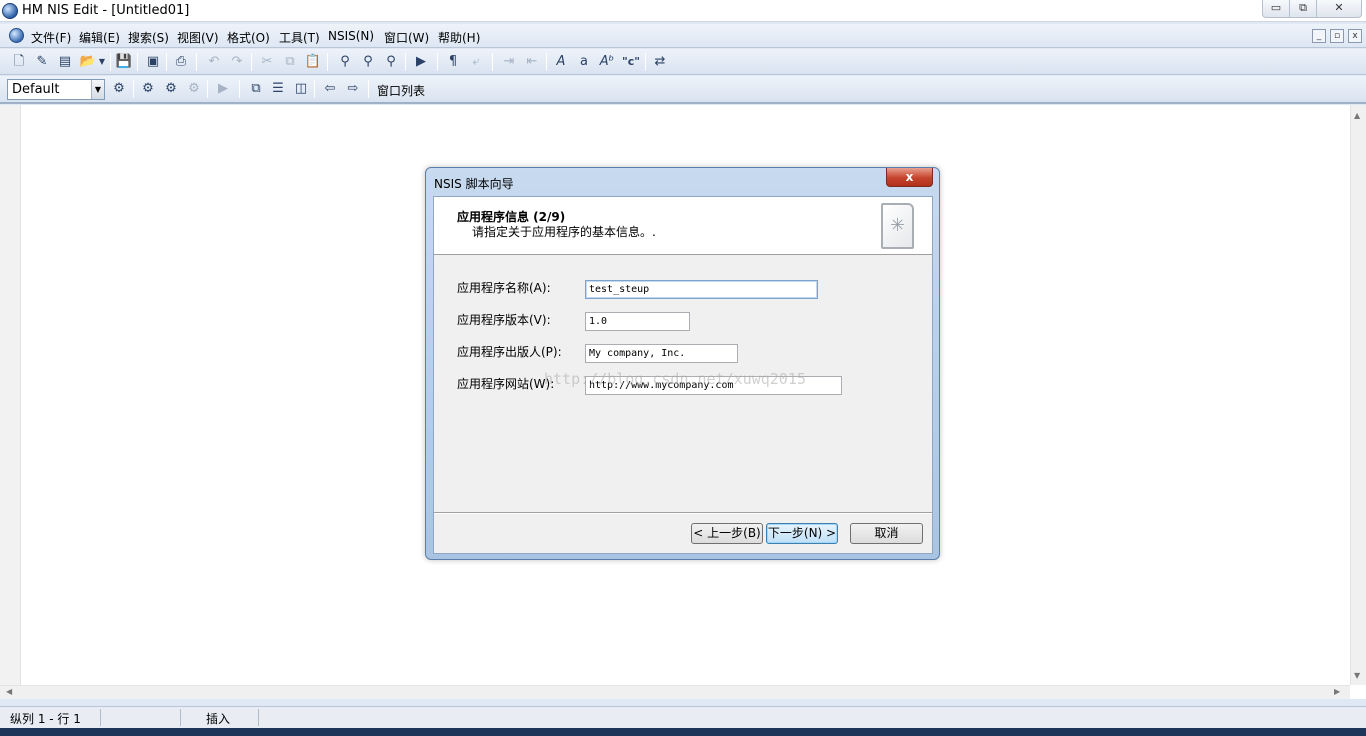  What do you see at coordinates (9, 691) in the screenshot?
I see `scroll-left-icon: ◀` at bounding box center [9, 691].